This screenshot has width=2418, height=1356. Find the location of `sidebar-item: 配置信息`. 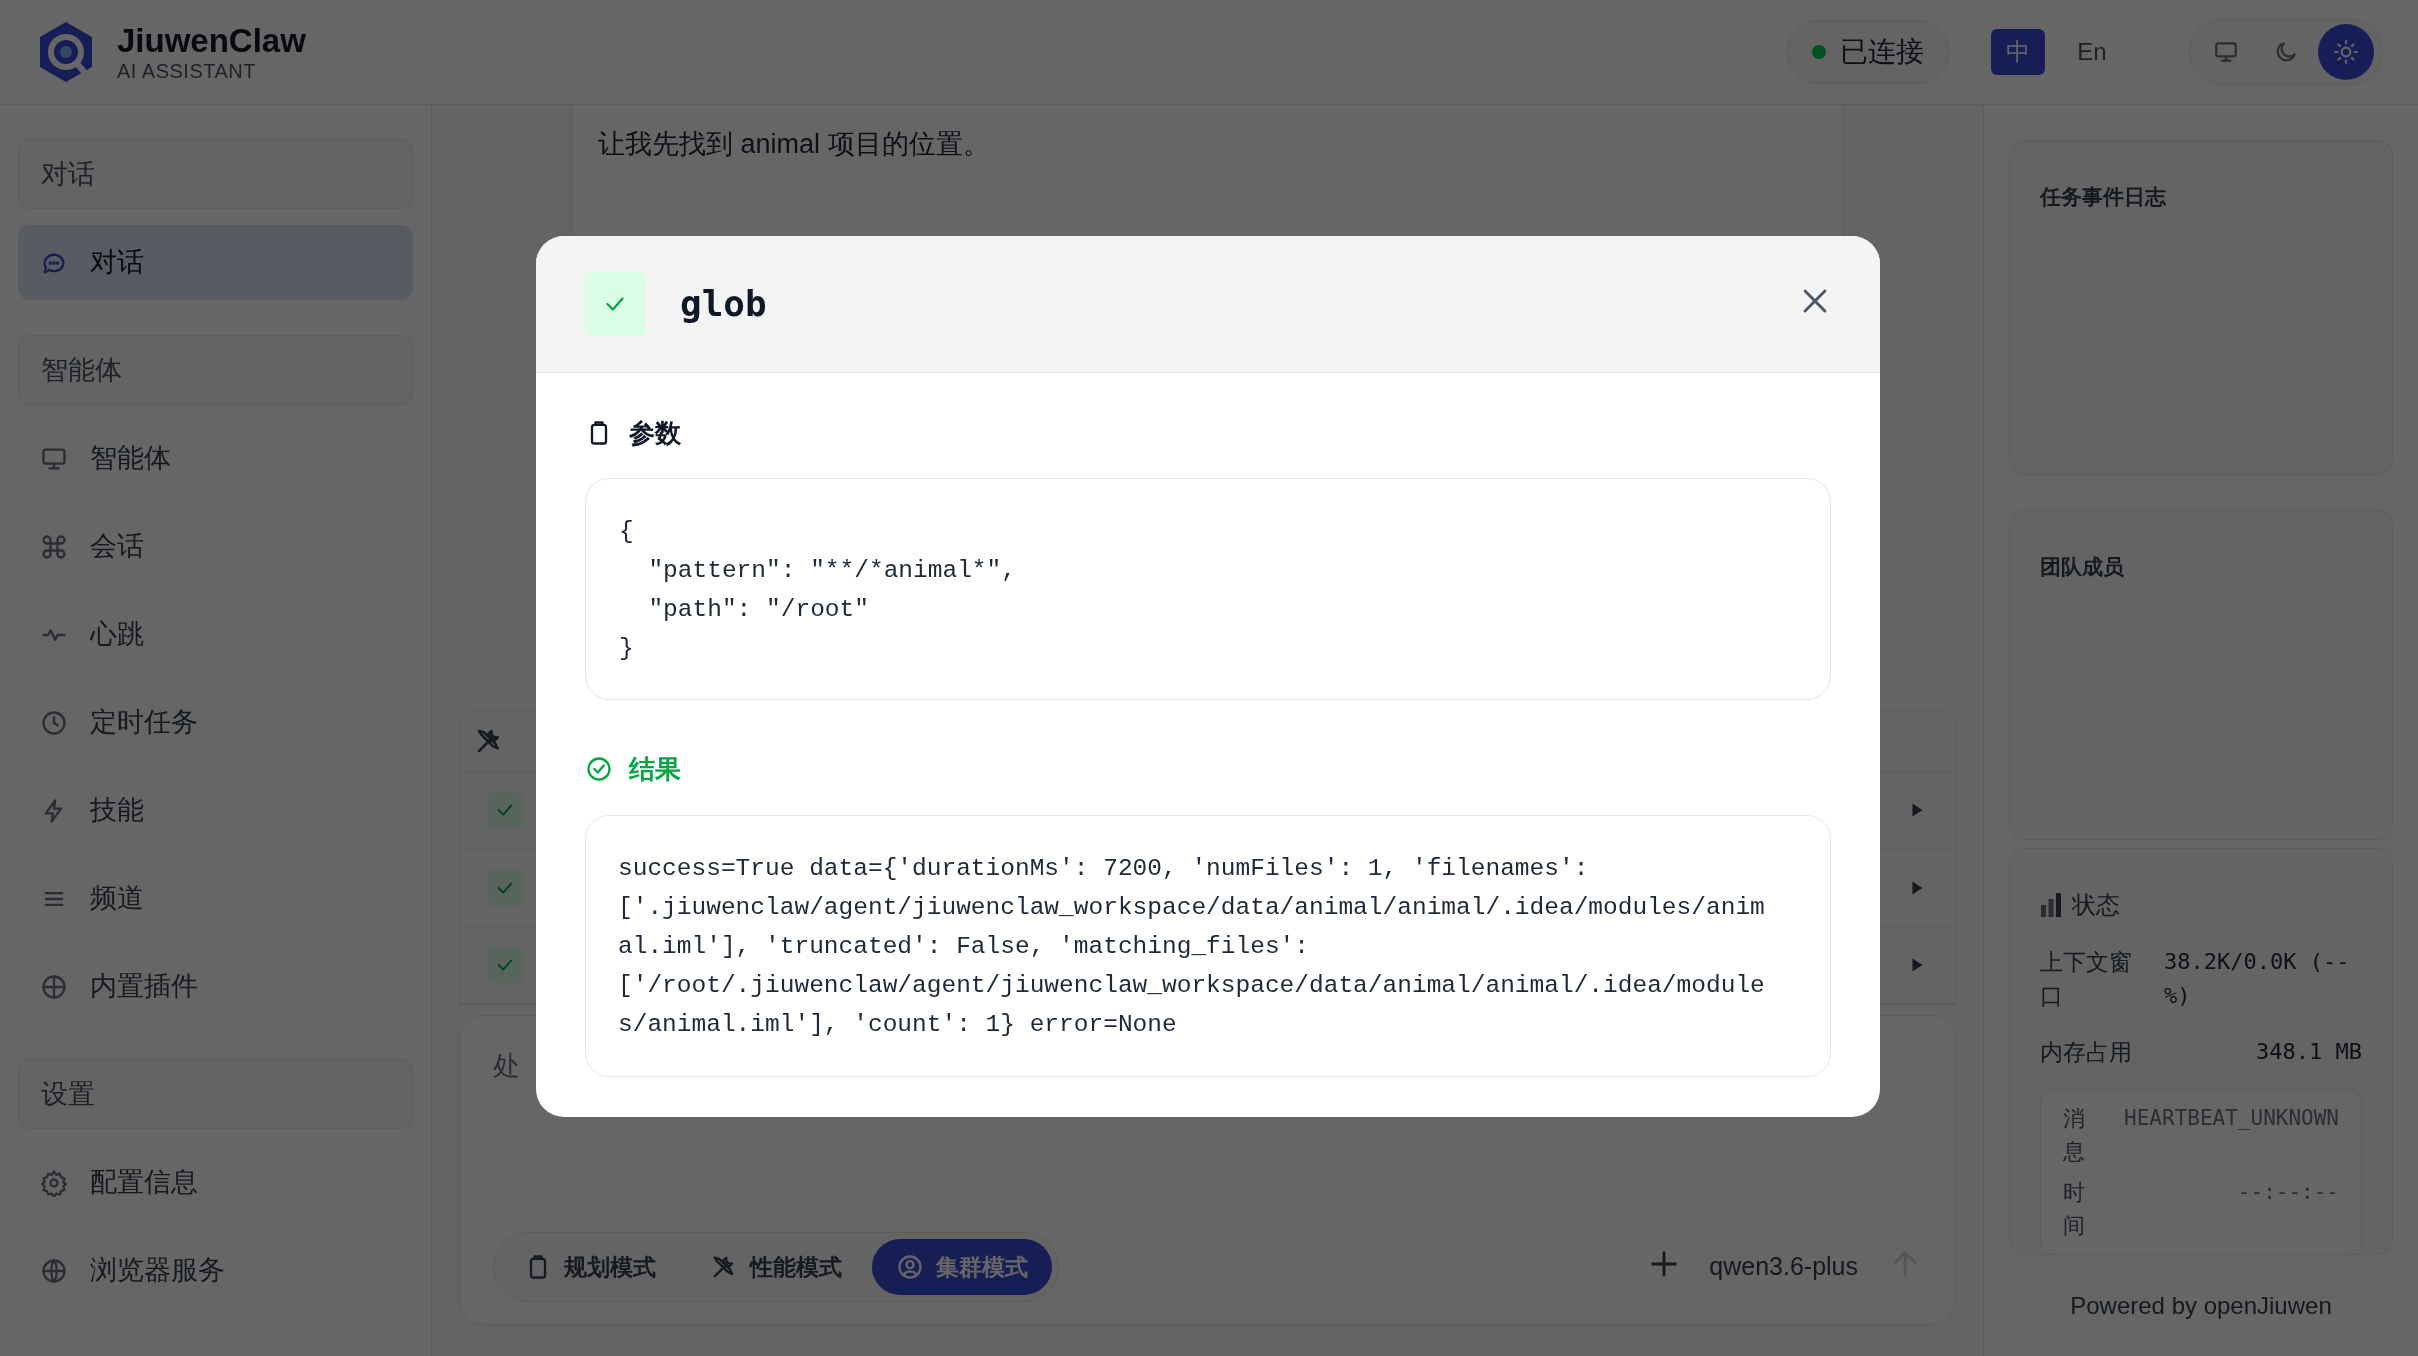

sidebar-item: 配置信息 is located at coordinates (215, 1182).